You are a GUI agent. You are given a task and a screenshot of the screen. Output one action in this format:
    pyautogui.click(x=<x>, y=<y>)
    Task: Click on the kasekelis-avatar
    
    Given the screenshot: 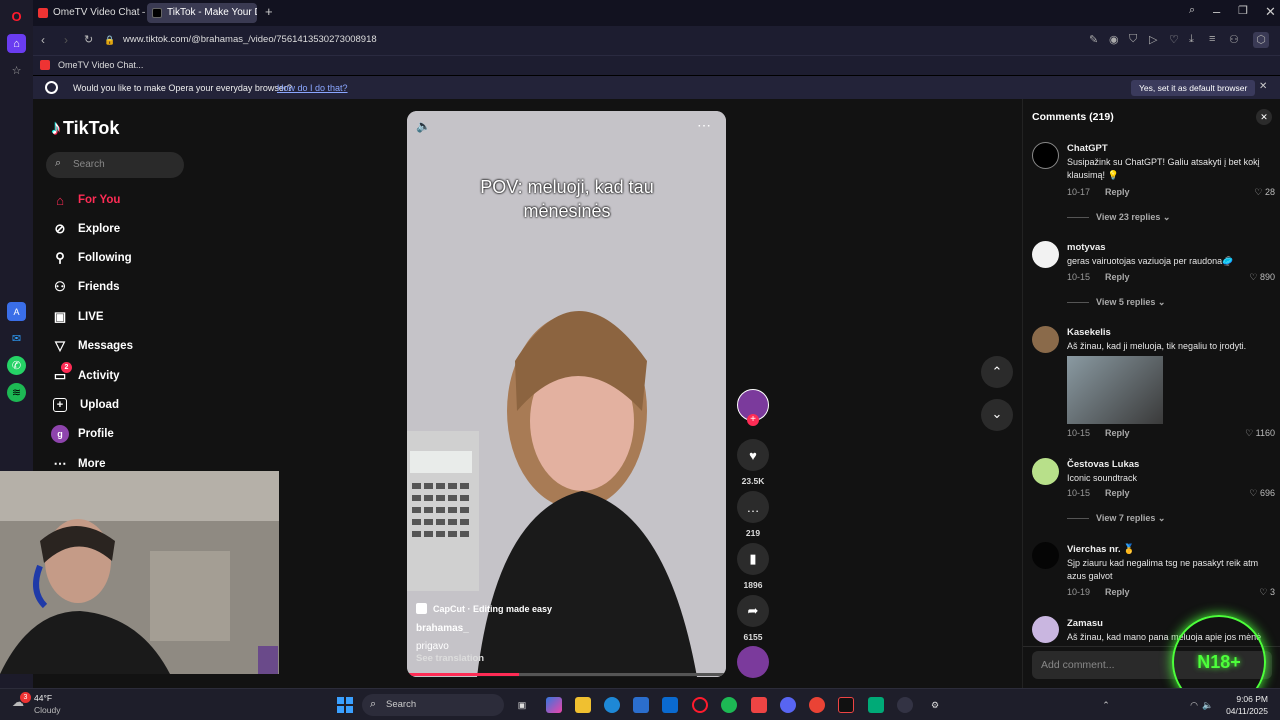 What is the action you would take?
    pyautogui.click(x=1045, y=339)
    